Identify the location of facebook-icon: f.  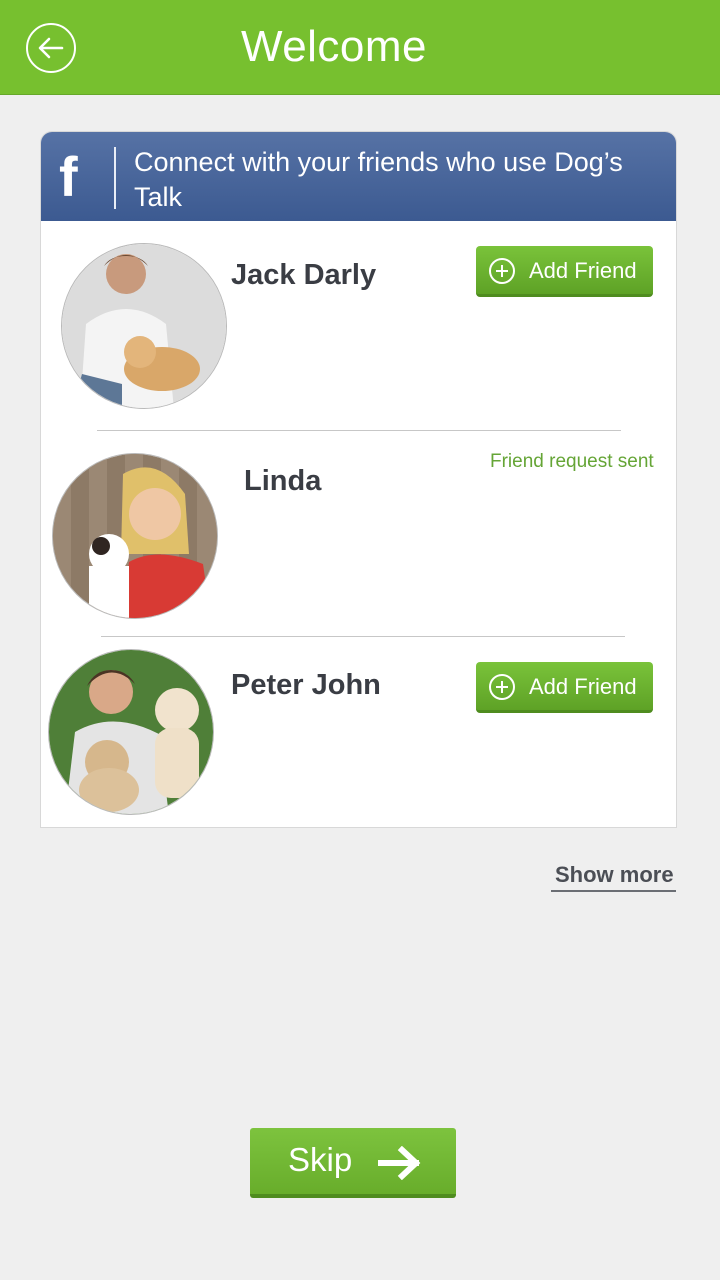
(68, 176).